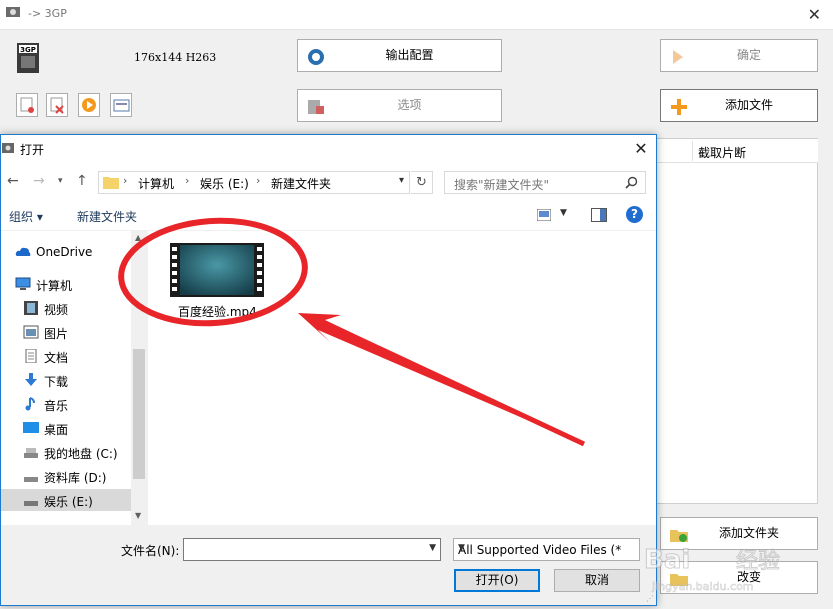 Image resolution: width=833 pixels, height=609 pixels. Describe the element at coordinates (217, 312) in the screenshot. I see `file-name-label: 百度经验.mp4` at that location.